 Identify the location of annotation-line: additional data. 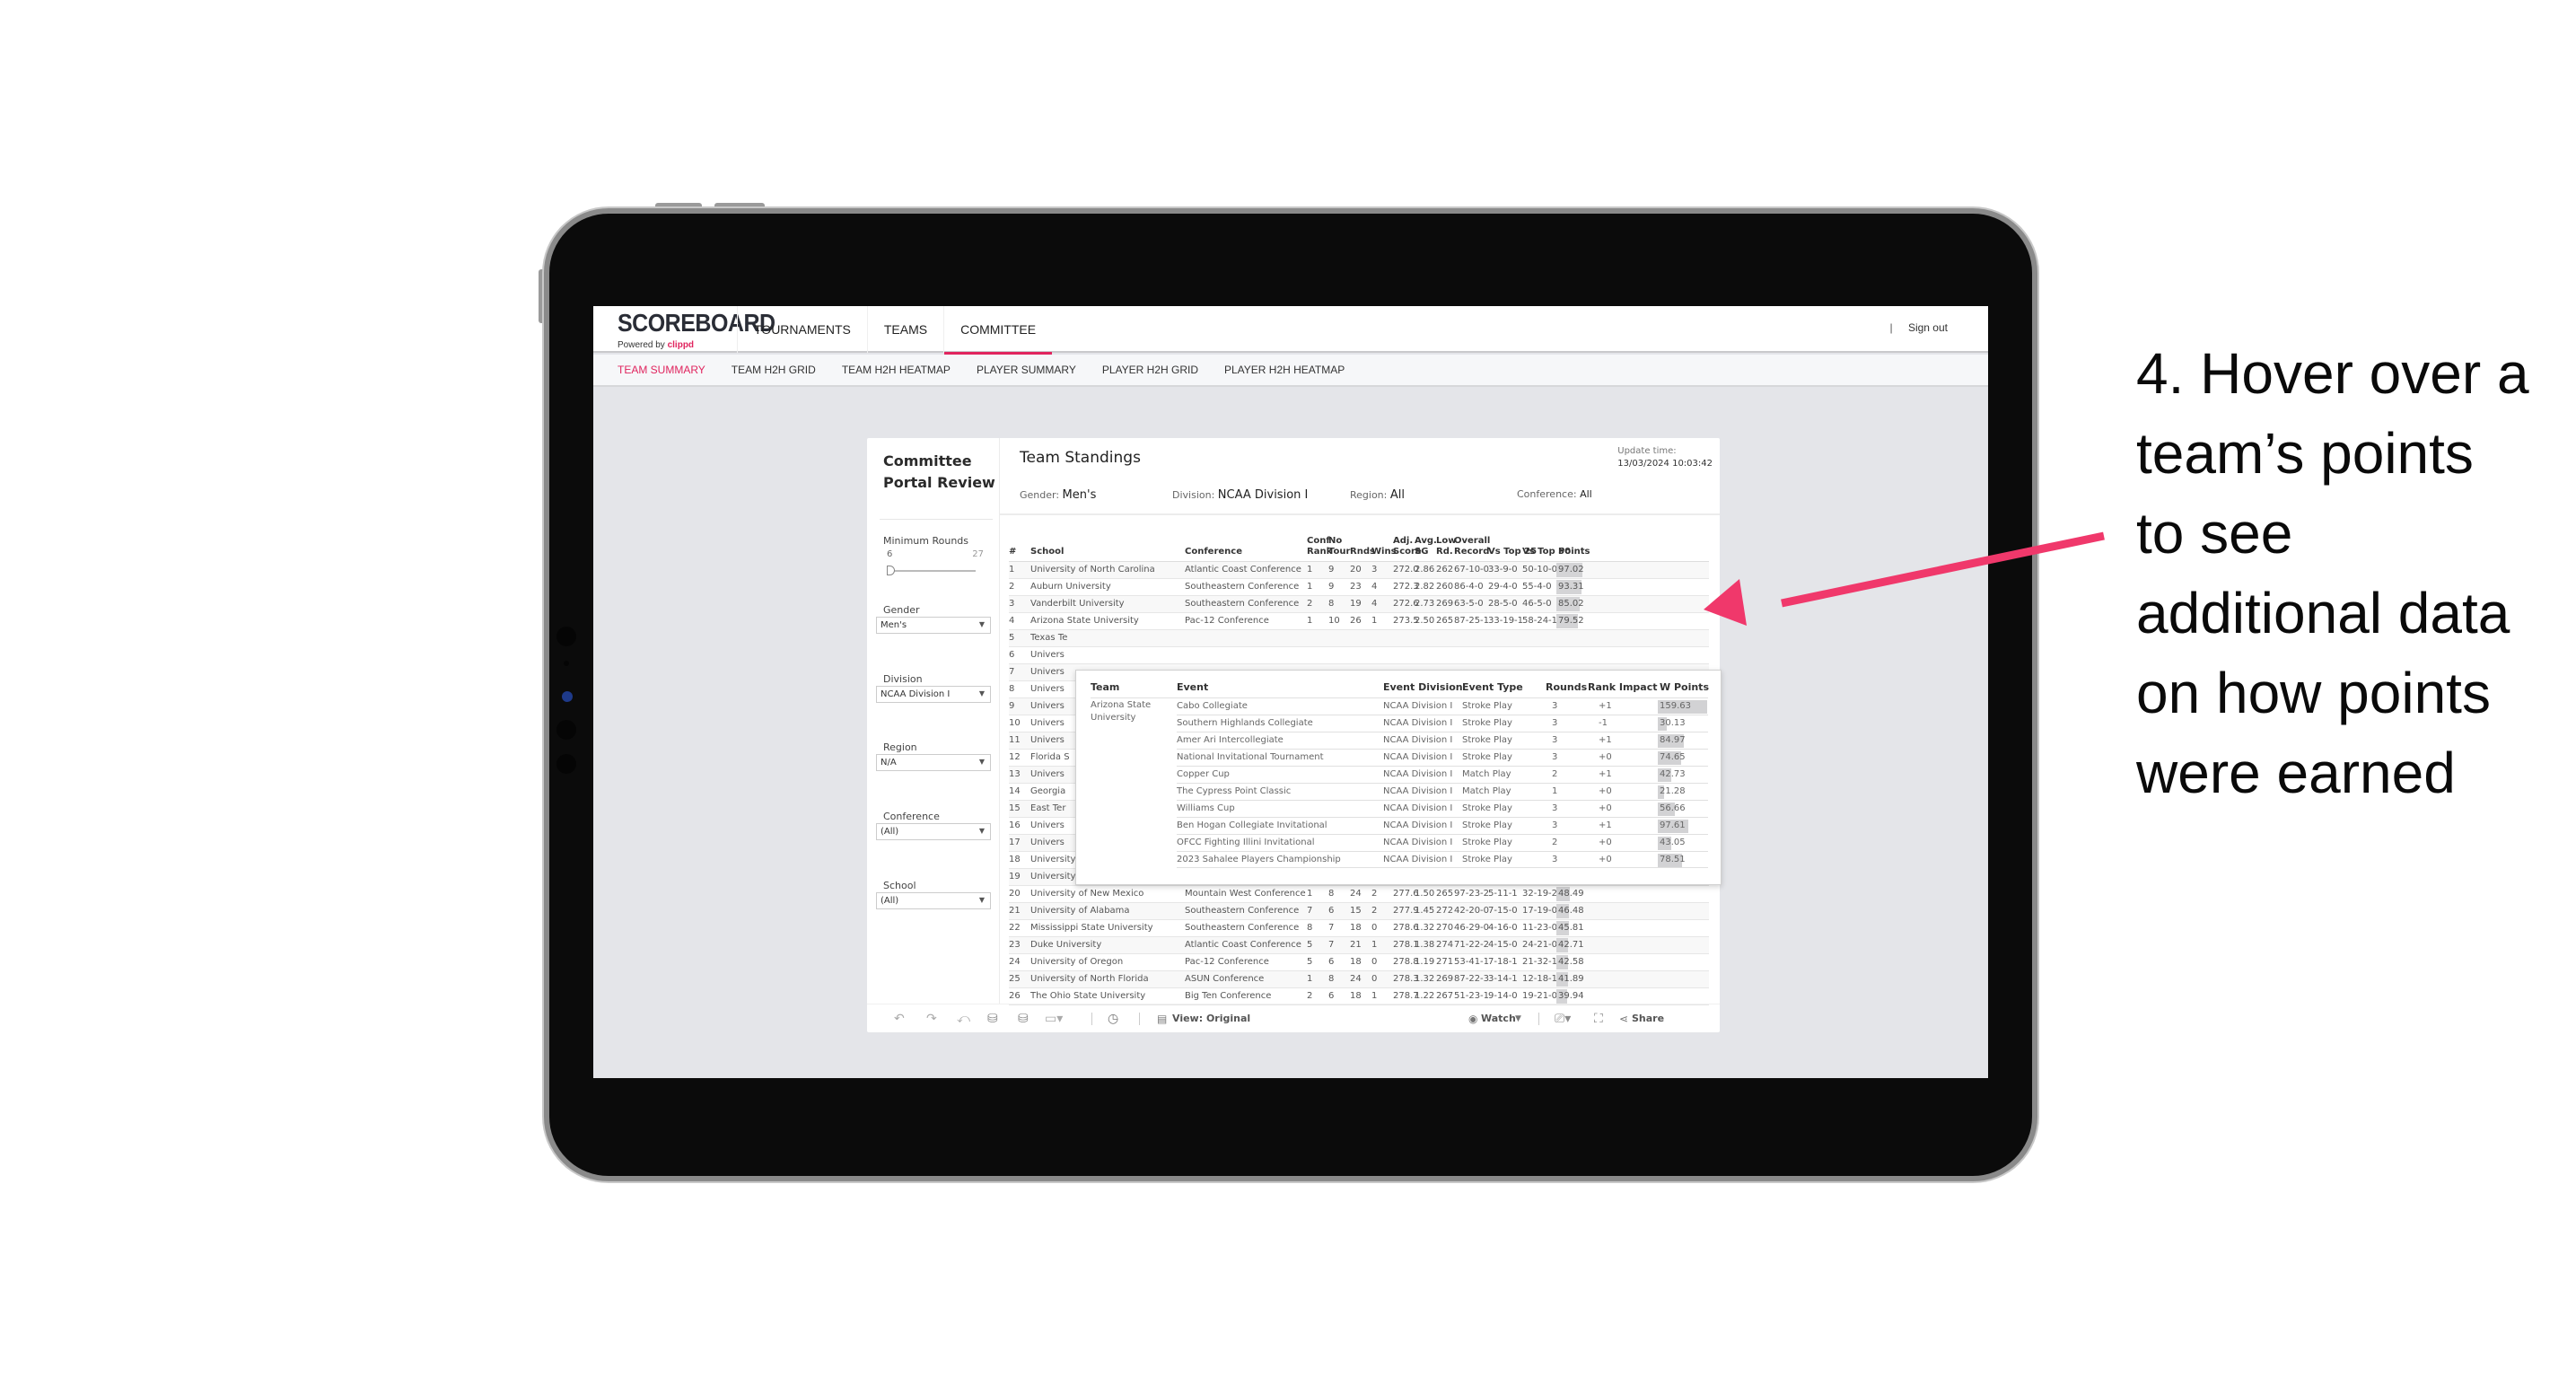
(2323, 613).